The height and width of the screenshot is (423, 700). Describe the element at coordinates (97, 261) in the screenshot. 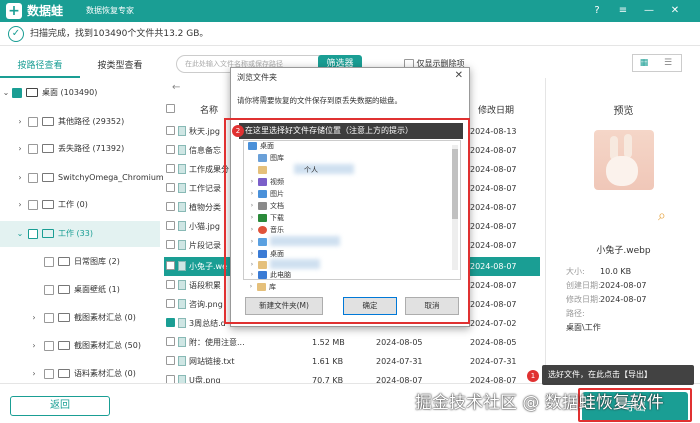

I see `tree-item-label: 日常图库 (2)` at that location.